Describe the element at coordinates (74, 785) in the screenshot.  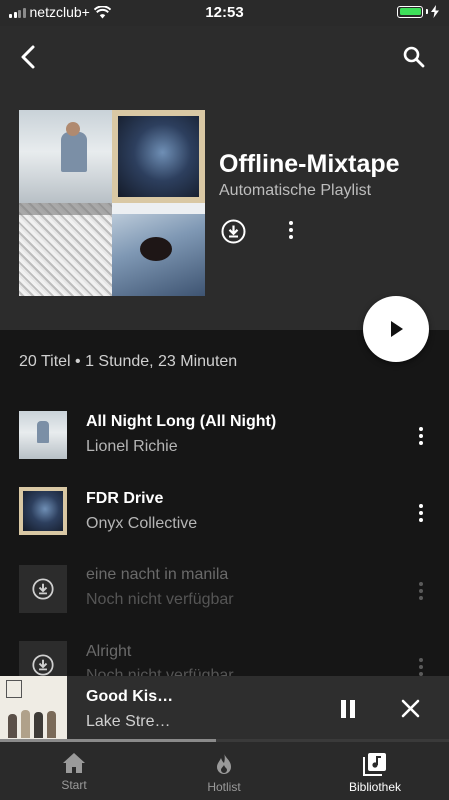
I see `tab-label: Start` at that location.